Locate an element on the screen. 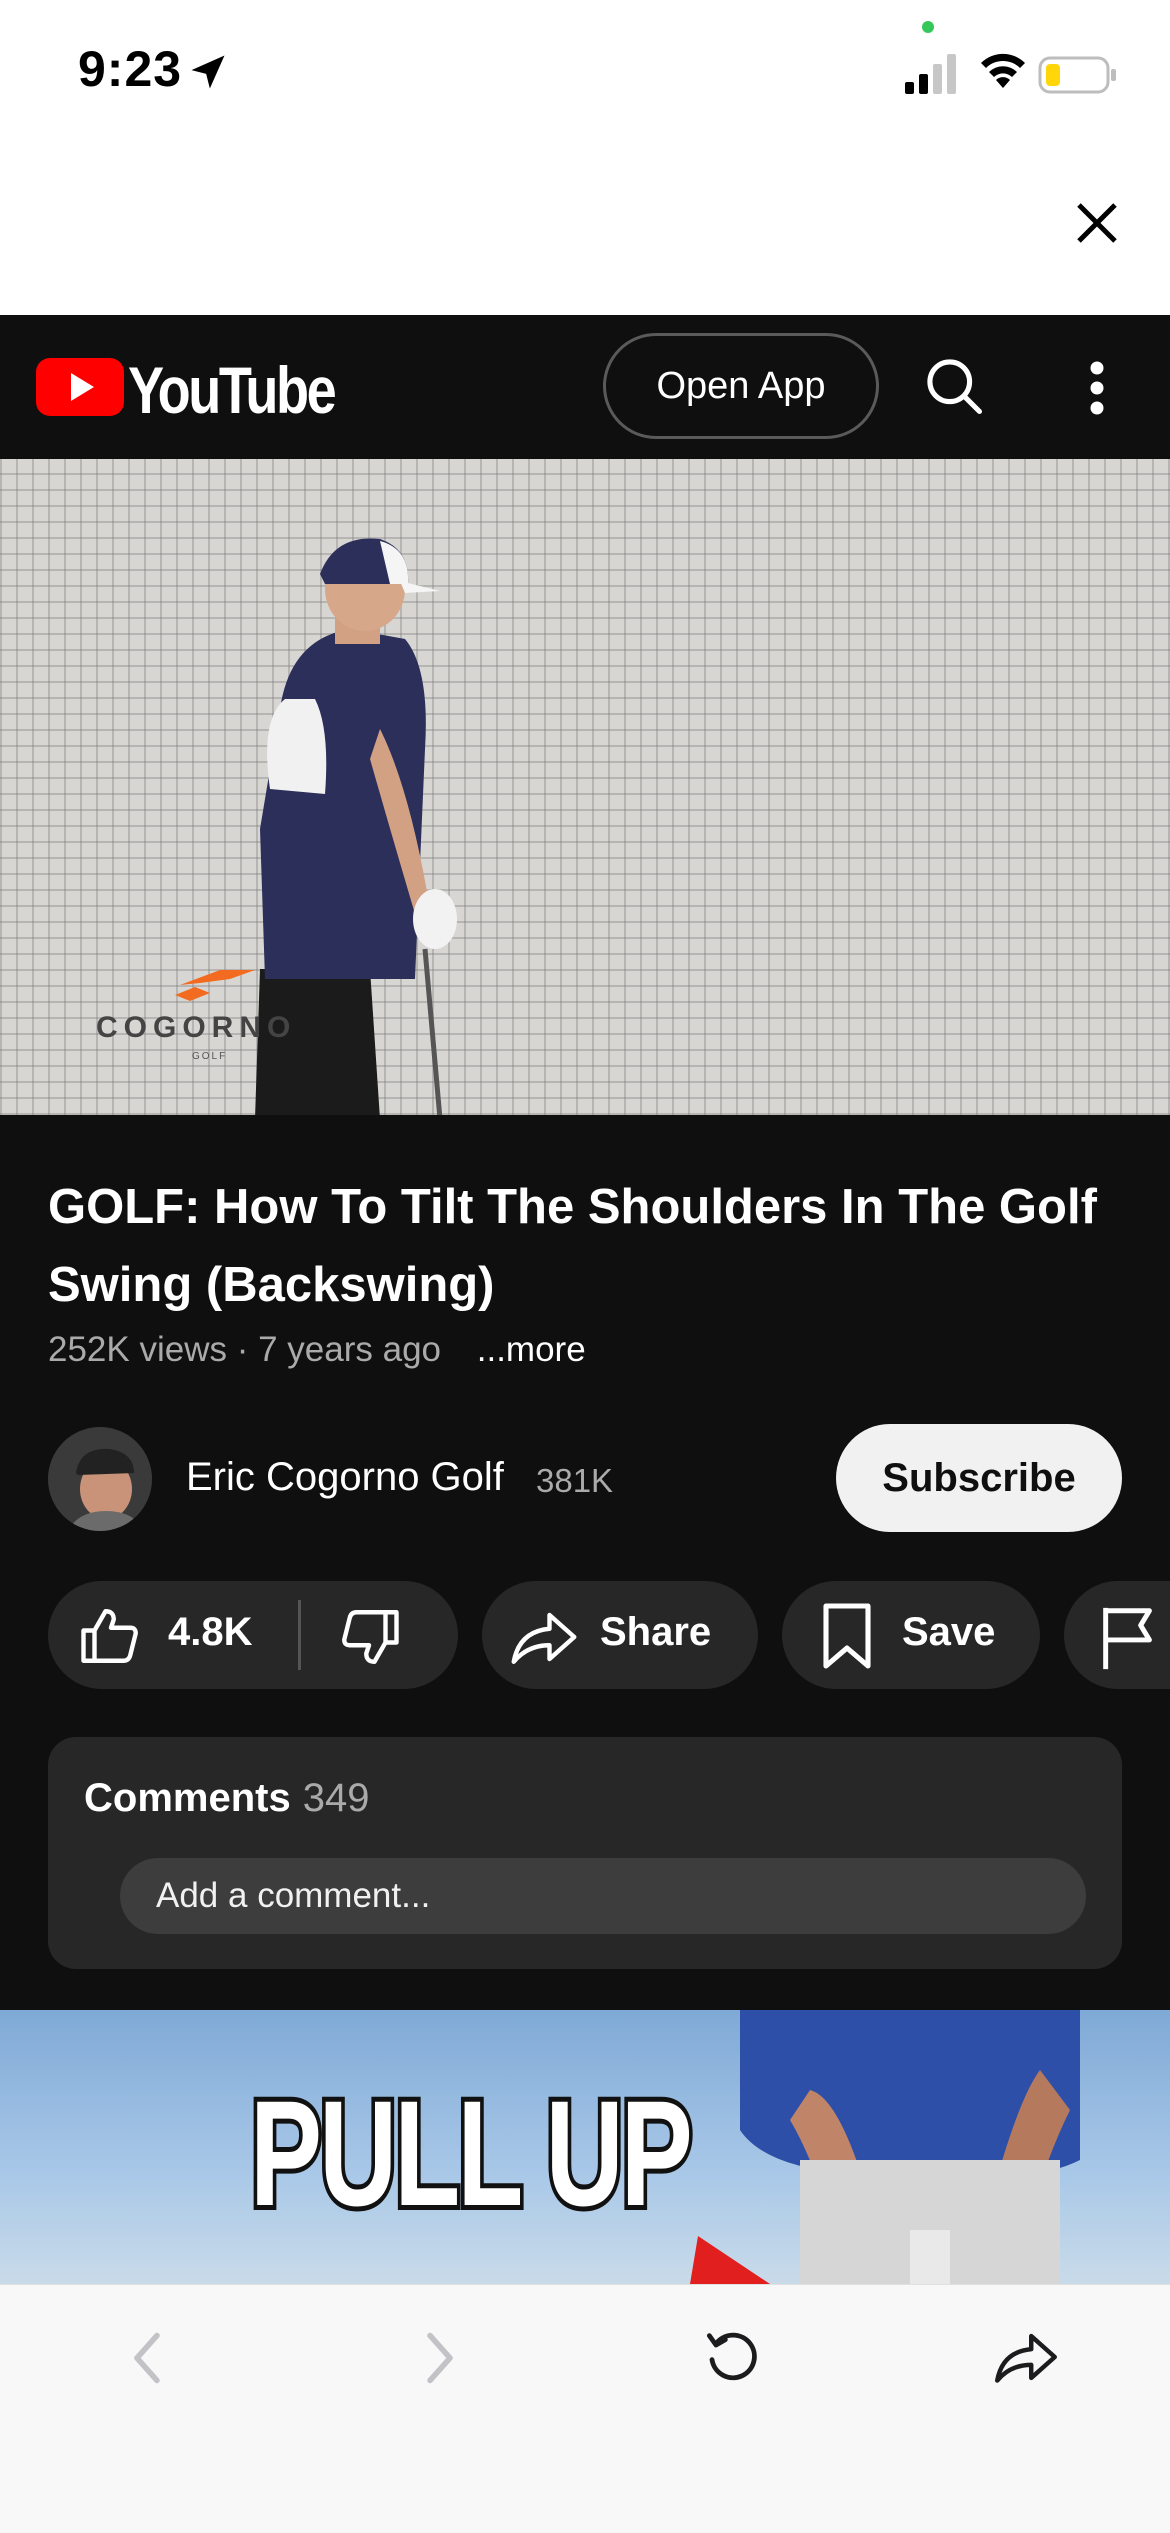 The image size is (1170, 2533). red-flag-shape is located at coordinates (730, 2260).